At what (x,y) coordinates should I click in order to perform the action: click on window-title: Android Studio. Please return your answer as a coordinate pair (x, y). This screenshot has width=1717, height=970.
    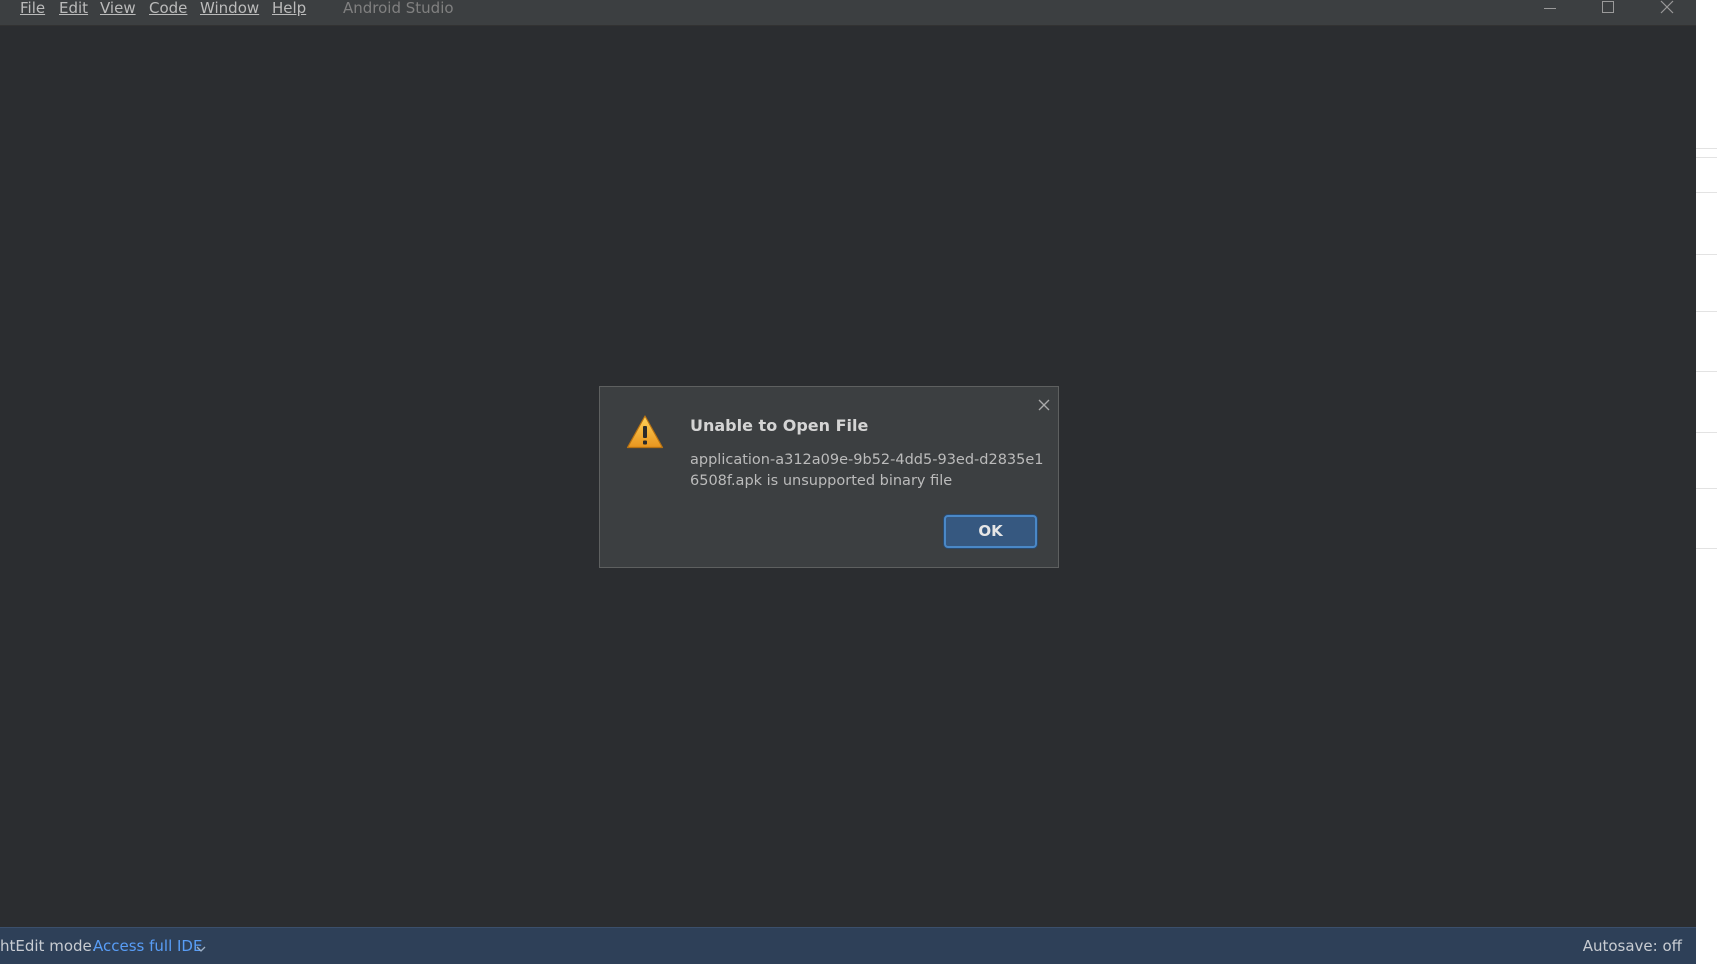
    Looking at the image, I should click on (398, 8).